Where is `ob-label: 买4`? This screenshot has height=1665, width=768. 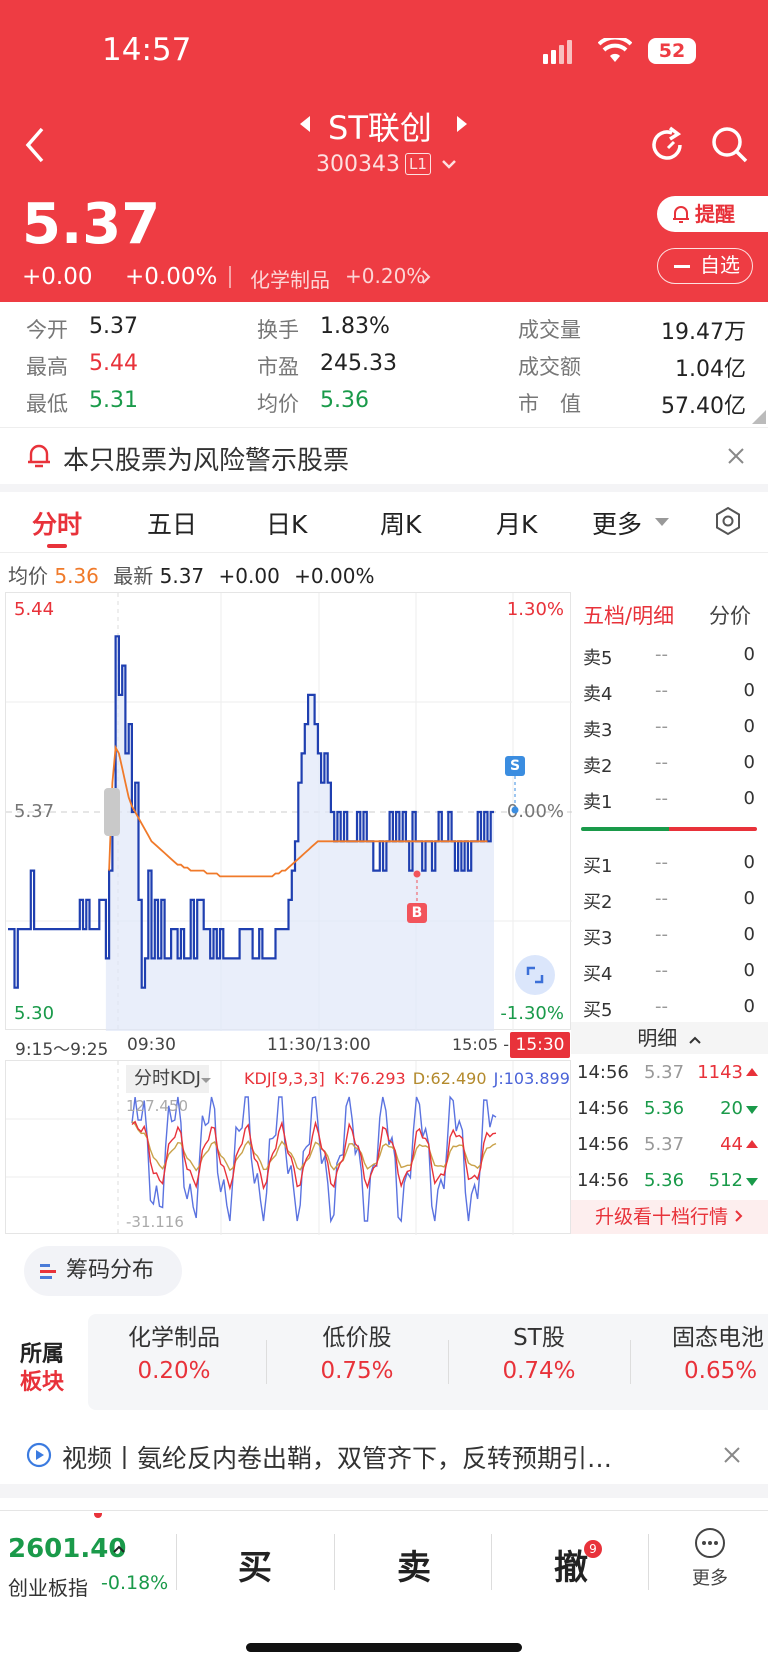
ob-label: 买4 is located at coordinates (598, 974).